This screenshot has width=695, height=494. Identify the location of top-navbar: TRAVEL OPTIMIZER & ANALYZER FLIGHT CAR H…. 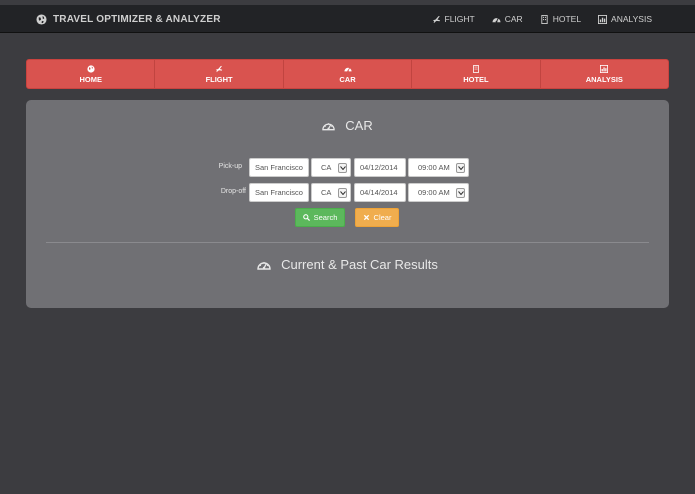
(347, 19).